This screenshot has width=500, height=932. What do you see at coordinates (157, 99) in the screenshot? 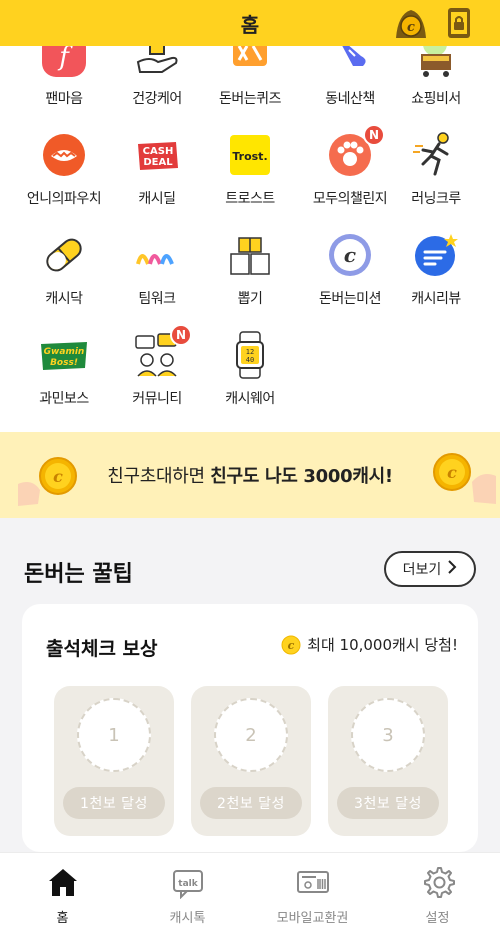
I see `service-label: 건강케어` at bounding box center [157, 99].